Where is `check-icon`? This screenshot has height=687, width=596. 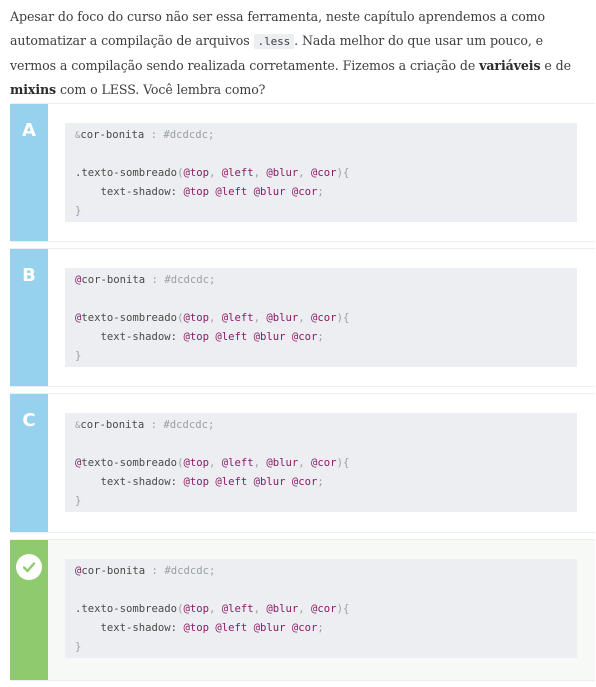
check-icon is located at coordinates (29, 567).